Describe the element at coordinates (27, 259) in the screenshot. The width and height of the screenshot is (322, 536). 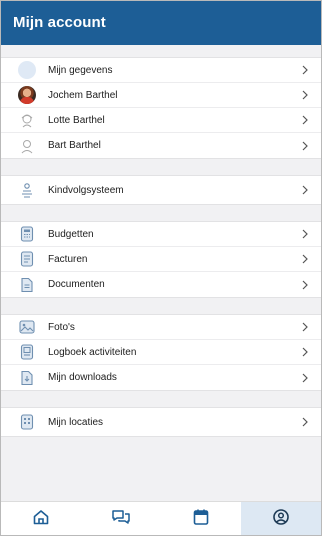
I see `invoice-icon` at that location.